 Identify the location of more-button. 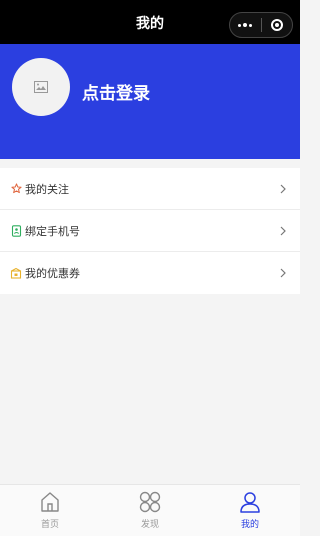
(245, 25).